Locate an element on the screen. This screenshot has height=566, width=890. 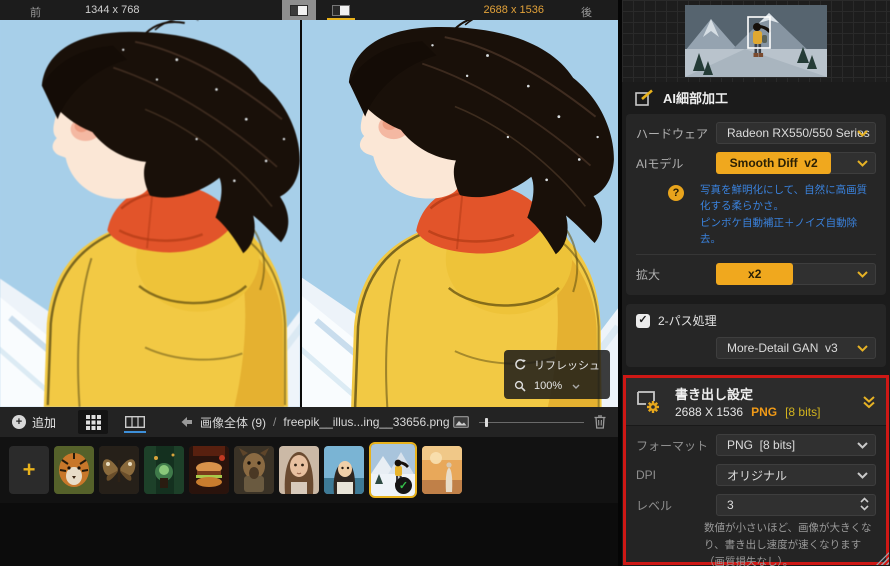
spinner-up-icon is located at coordinates (864, 500).